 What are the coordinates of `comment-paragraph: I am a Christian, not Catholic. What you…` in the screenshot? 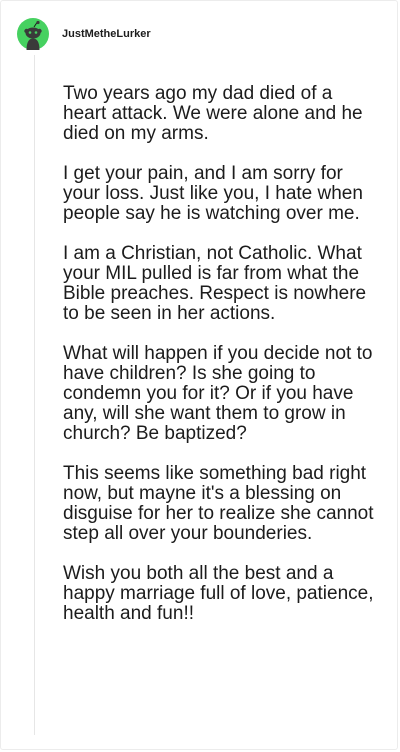 It's located at (215, 283).